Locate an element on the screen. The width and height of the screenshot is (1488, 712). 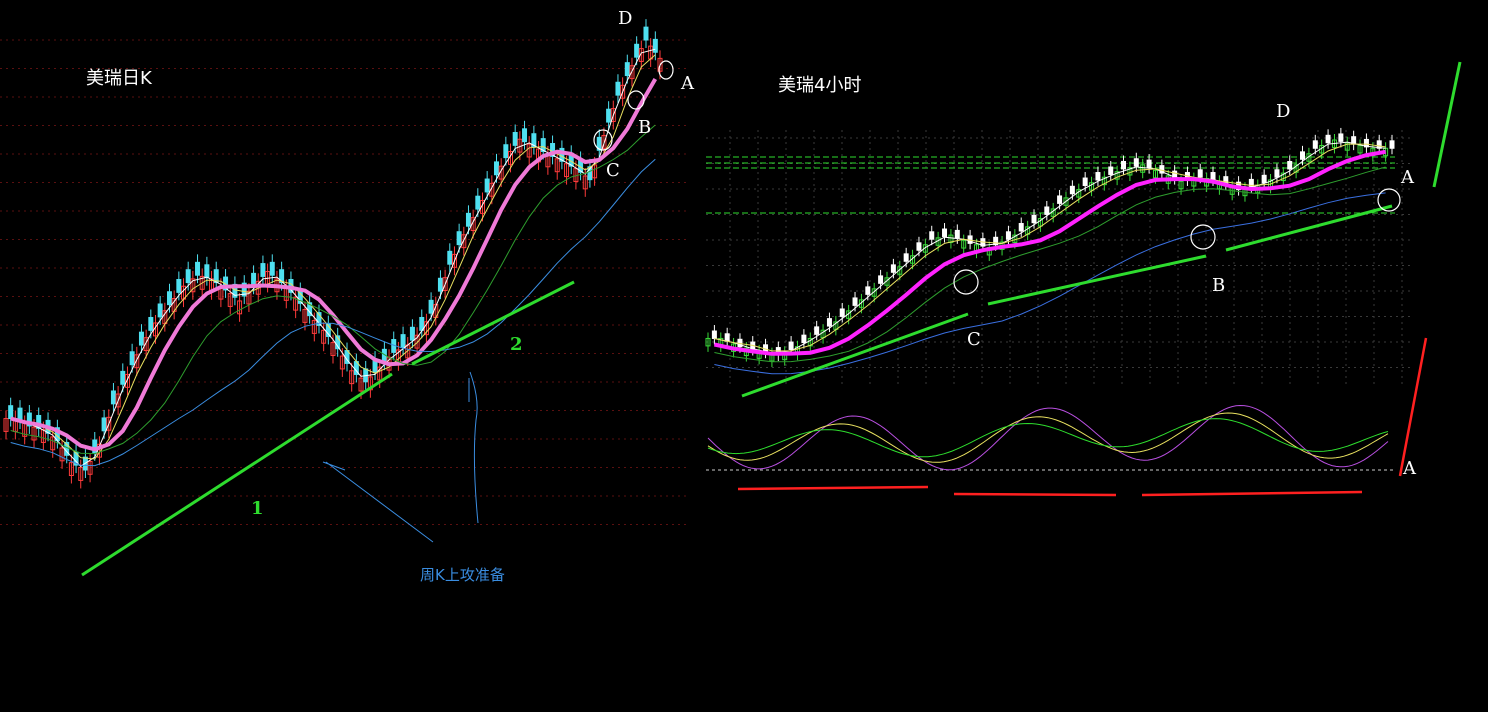
label-a: A is located at coordinates (687, 83).